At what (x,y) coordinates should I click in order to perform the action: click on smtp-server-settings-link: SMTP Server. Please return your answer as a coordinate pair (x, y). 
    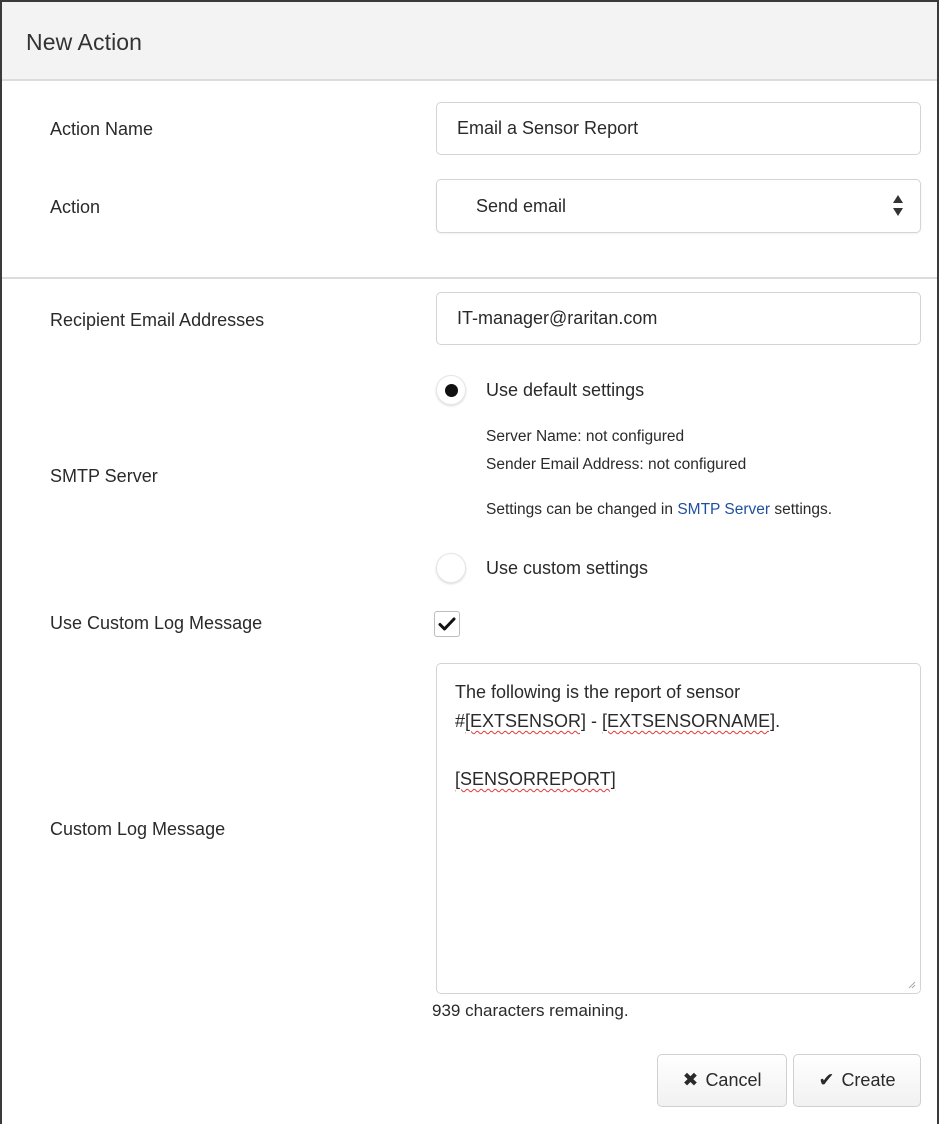
    Looking at the image, I should click on (723, 509).